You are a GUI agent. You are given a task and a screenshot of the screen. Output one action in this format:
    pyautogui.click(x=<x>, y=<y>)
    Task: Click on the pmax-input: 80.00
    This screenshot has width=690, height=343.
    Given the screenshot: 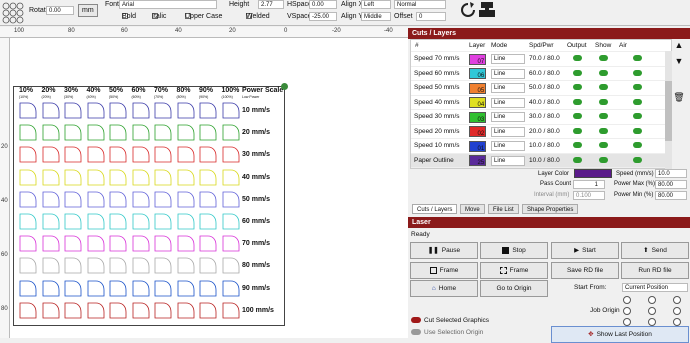 What is the action you would take?
    pyautogui.click(x=671, y=184)
    